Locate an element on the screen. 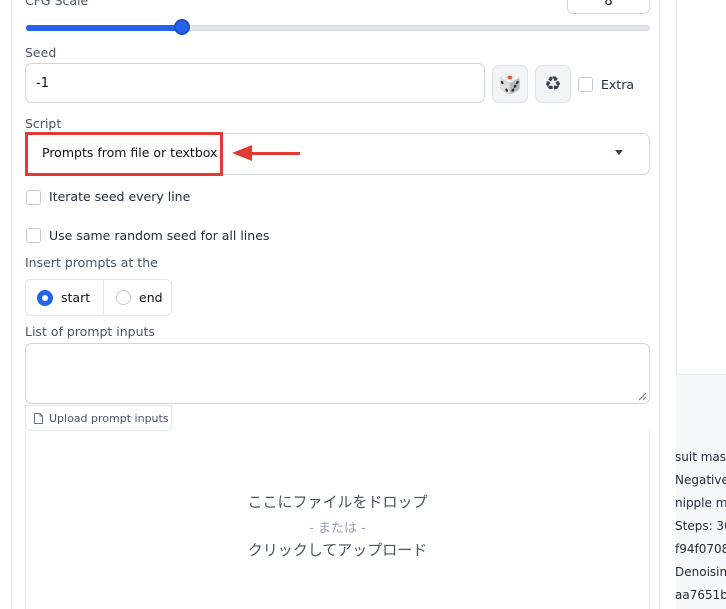  chevron-down-icon is located at coordinates (619, 152).